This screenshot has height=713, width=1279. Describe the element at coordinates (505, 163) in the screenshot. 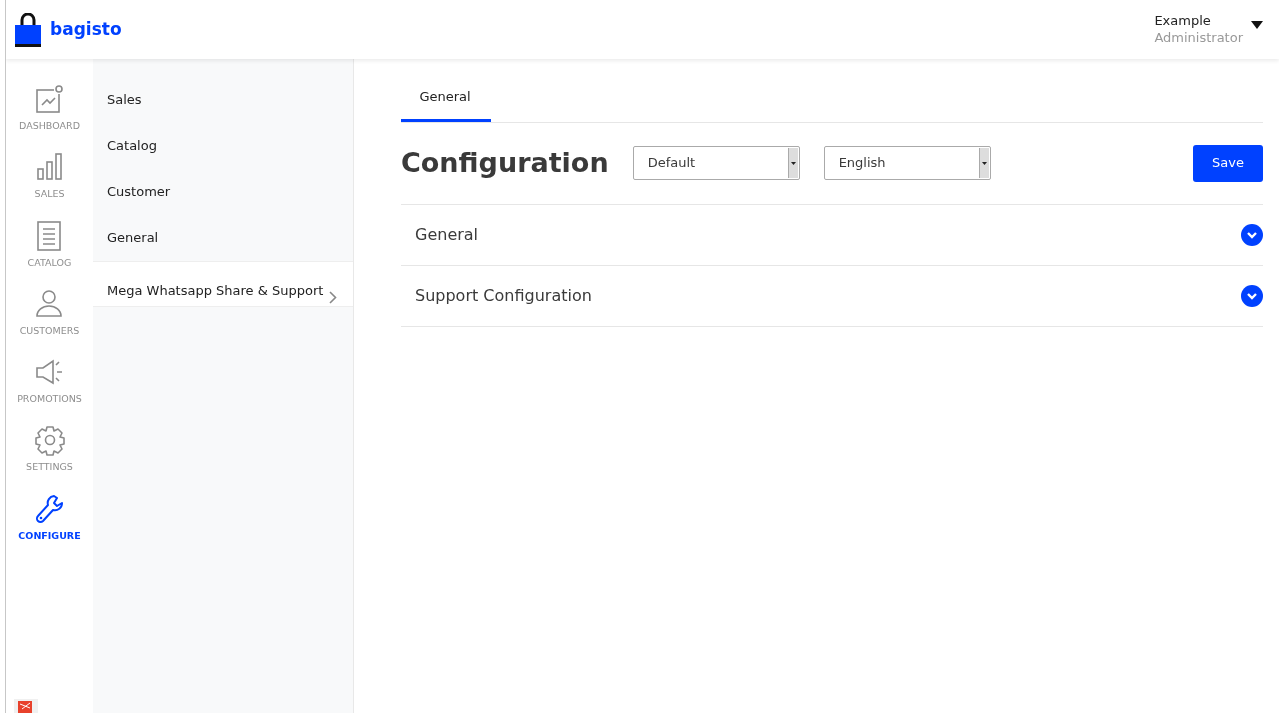

I see `page-title: Configuration` at that location.